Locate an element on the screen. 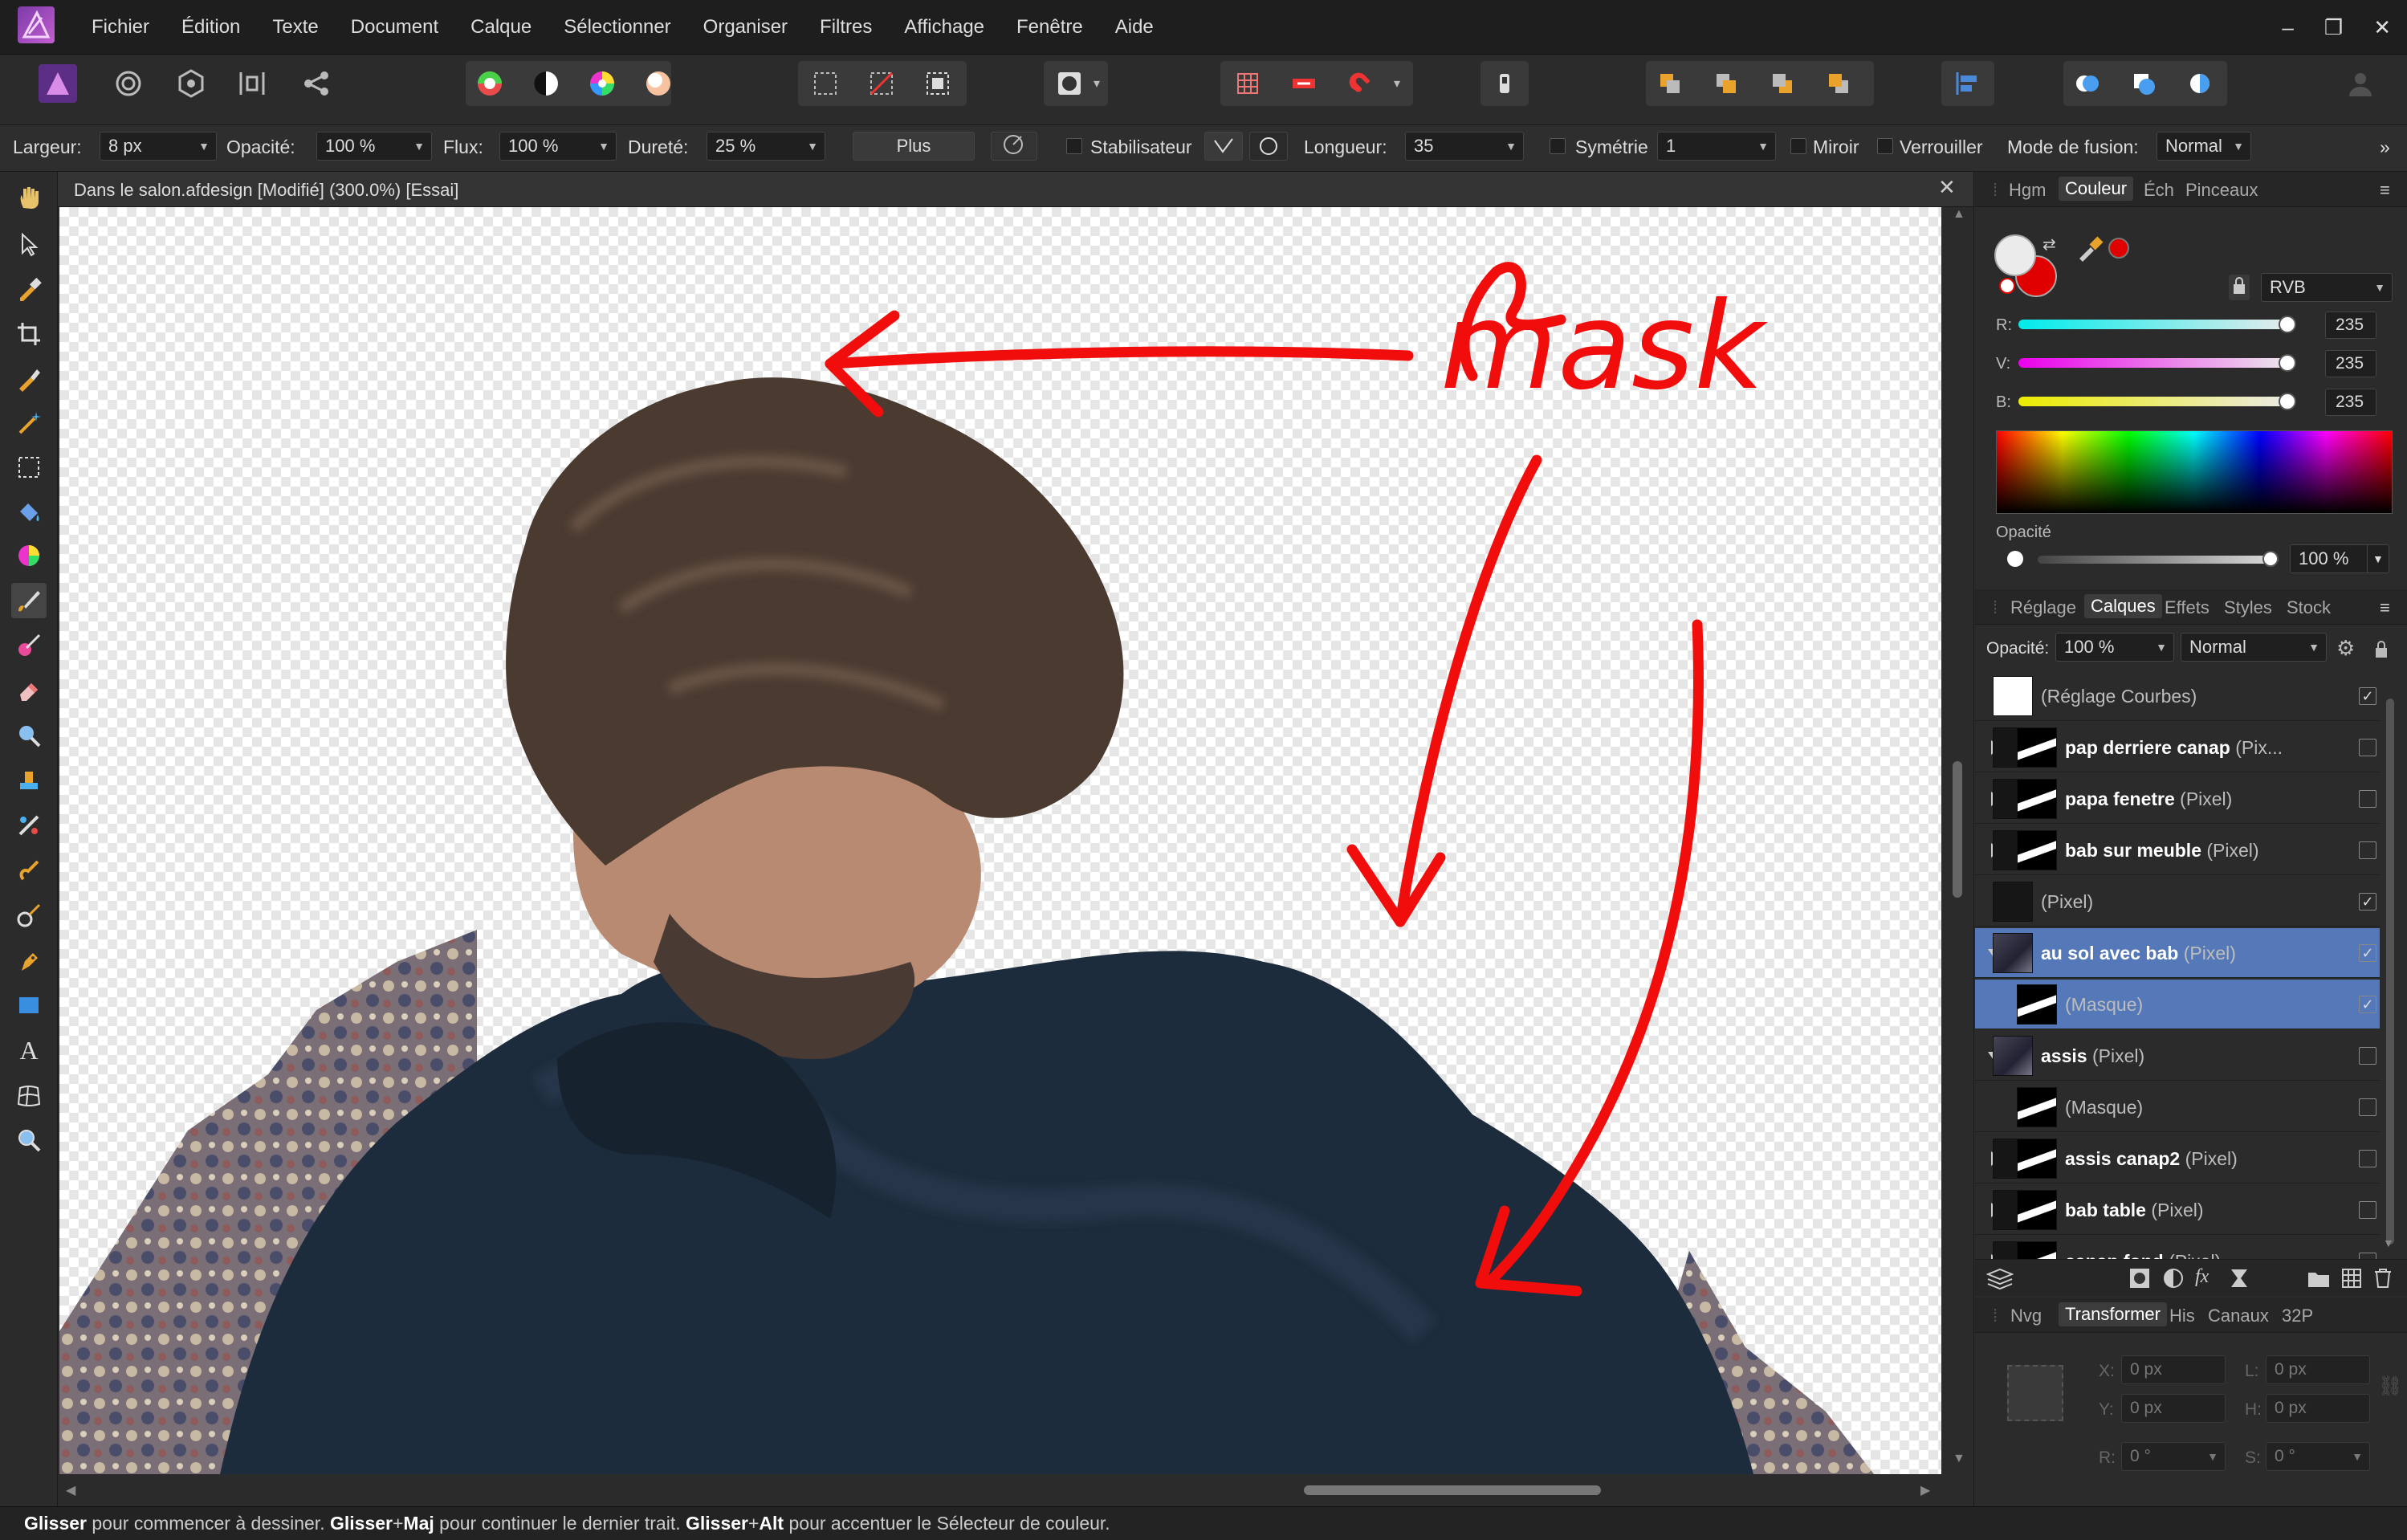  opacity-slider is located at coordinates (2158, 560).